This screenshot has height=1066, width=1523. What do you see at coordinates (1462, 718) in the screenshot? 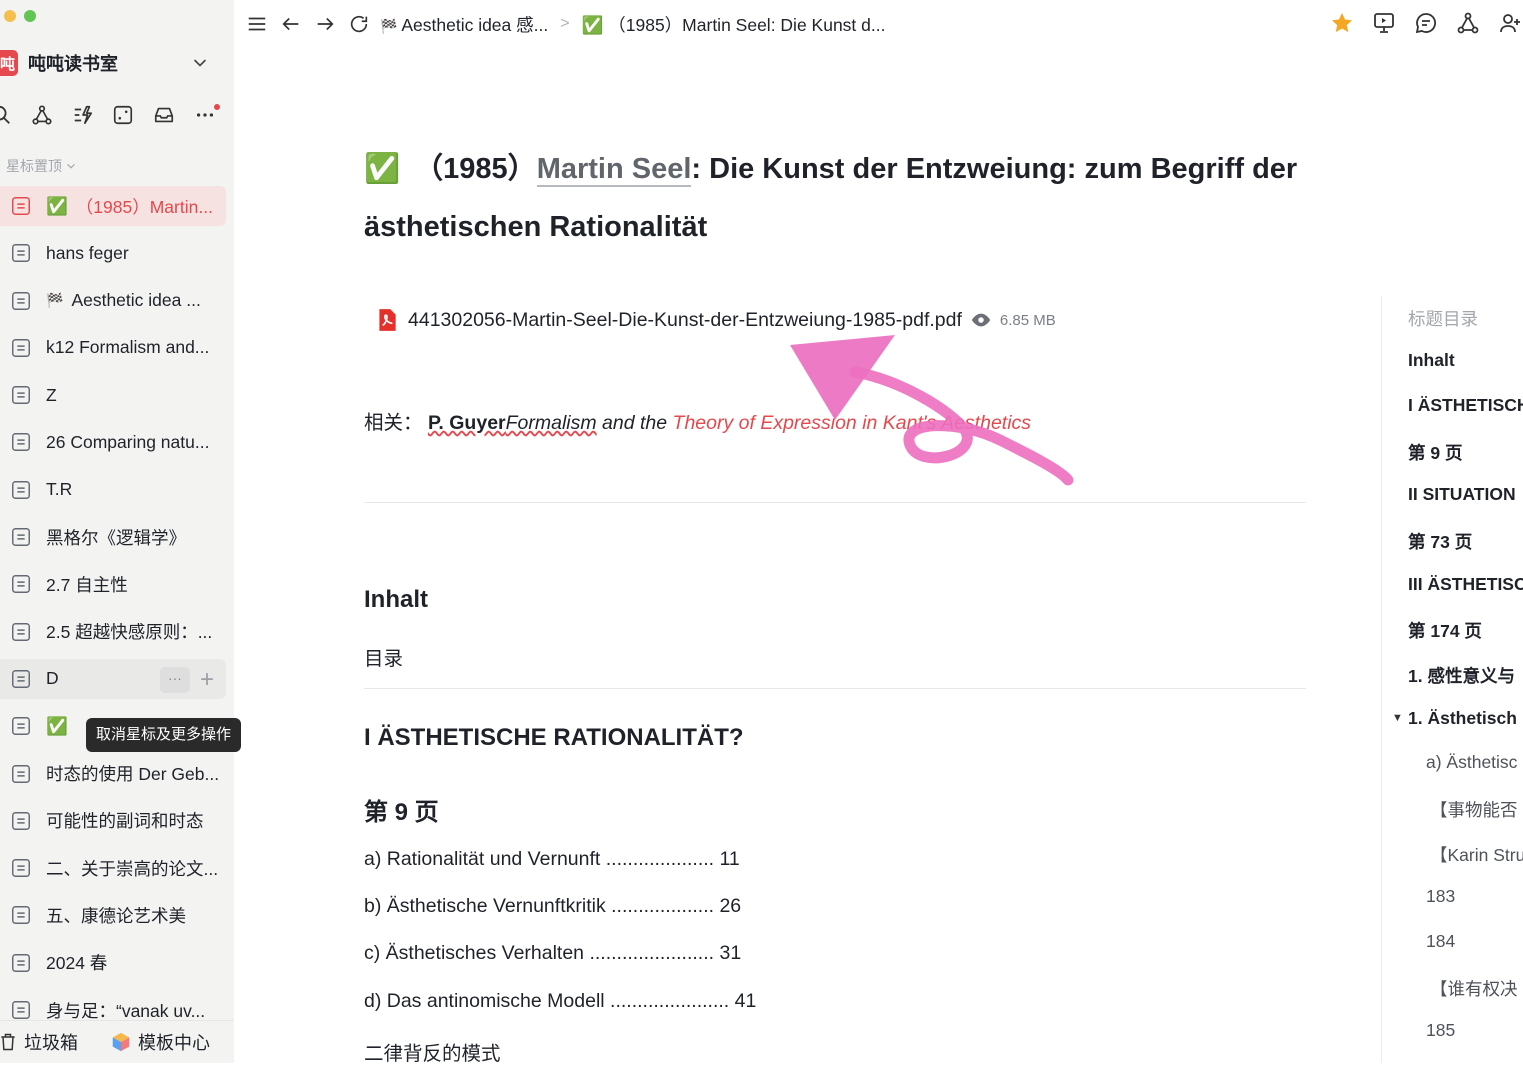
I see `outline-item: 1. Ästhetisch` at bounding box center [1462, 718].